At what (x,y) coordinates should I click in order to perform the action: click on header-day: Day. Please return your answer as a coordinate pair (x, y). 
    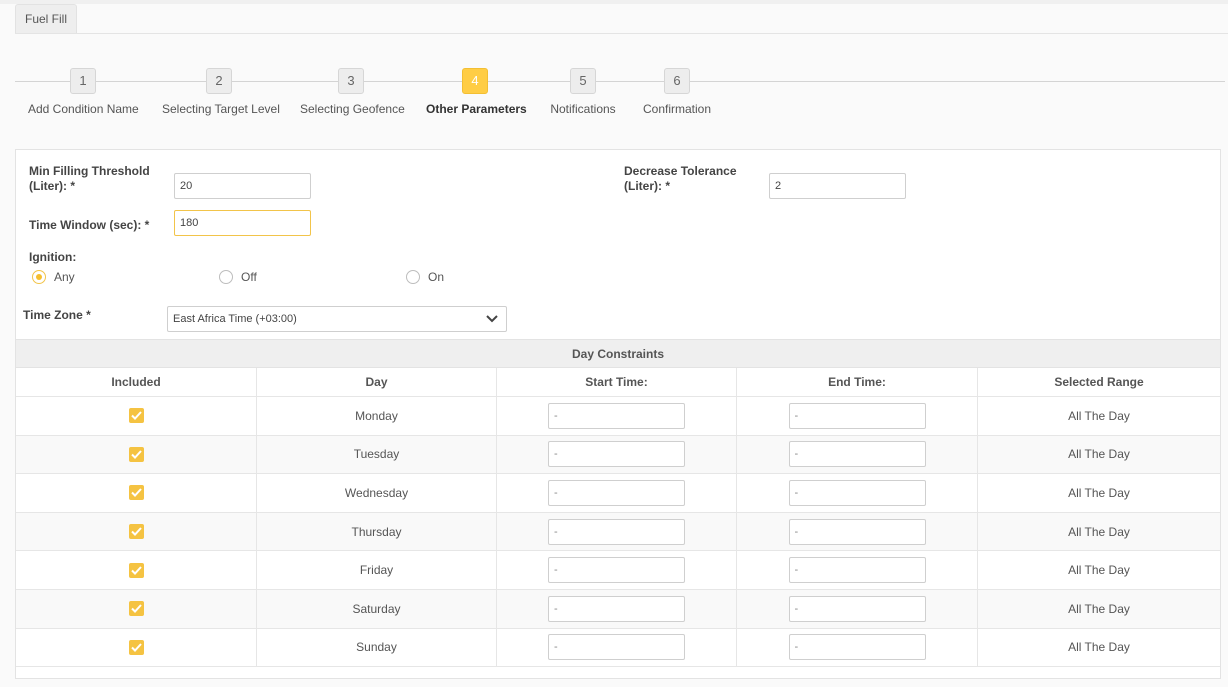
    Looking at the image, I should click on (377, 382).